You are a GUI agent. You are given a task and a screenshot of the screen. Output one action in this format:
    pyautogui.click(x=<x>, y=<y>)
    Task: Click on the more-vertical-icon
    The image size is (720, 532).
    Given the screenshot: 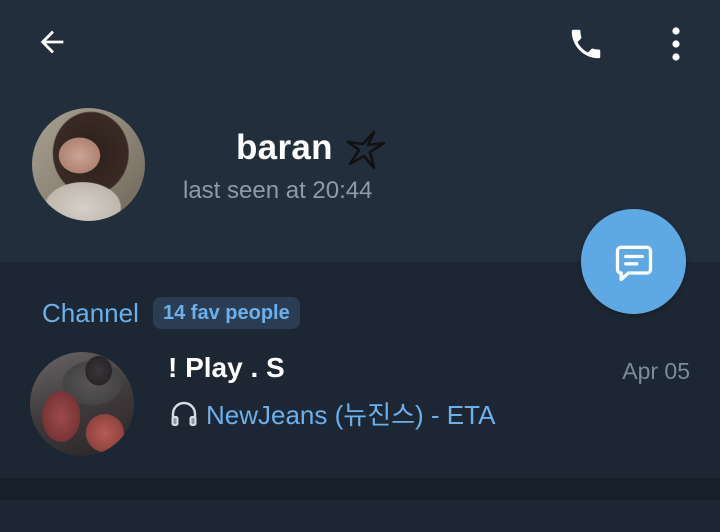 What is the action you would take?
    pyautogui.click(x=676, y=44)
    